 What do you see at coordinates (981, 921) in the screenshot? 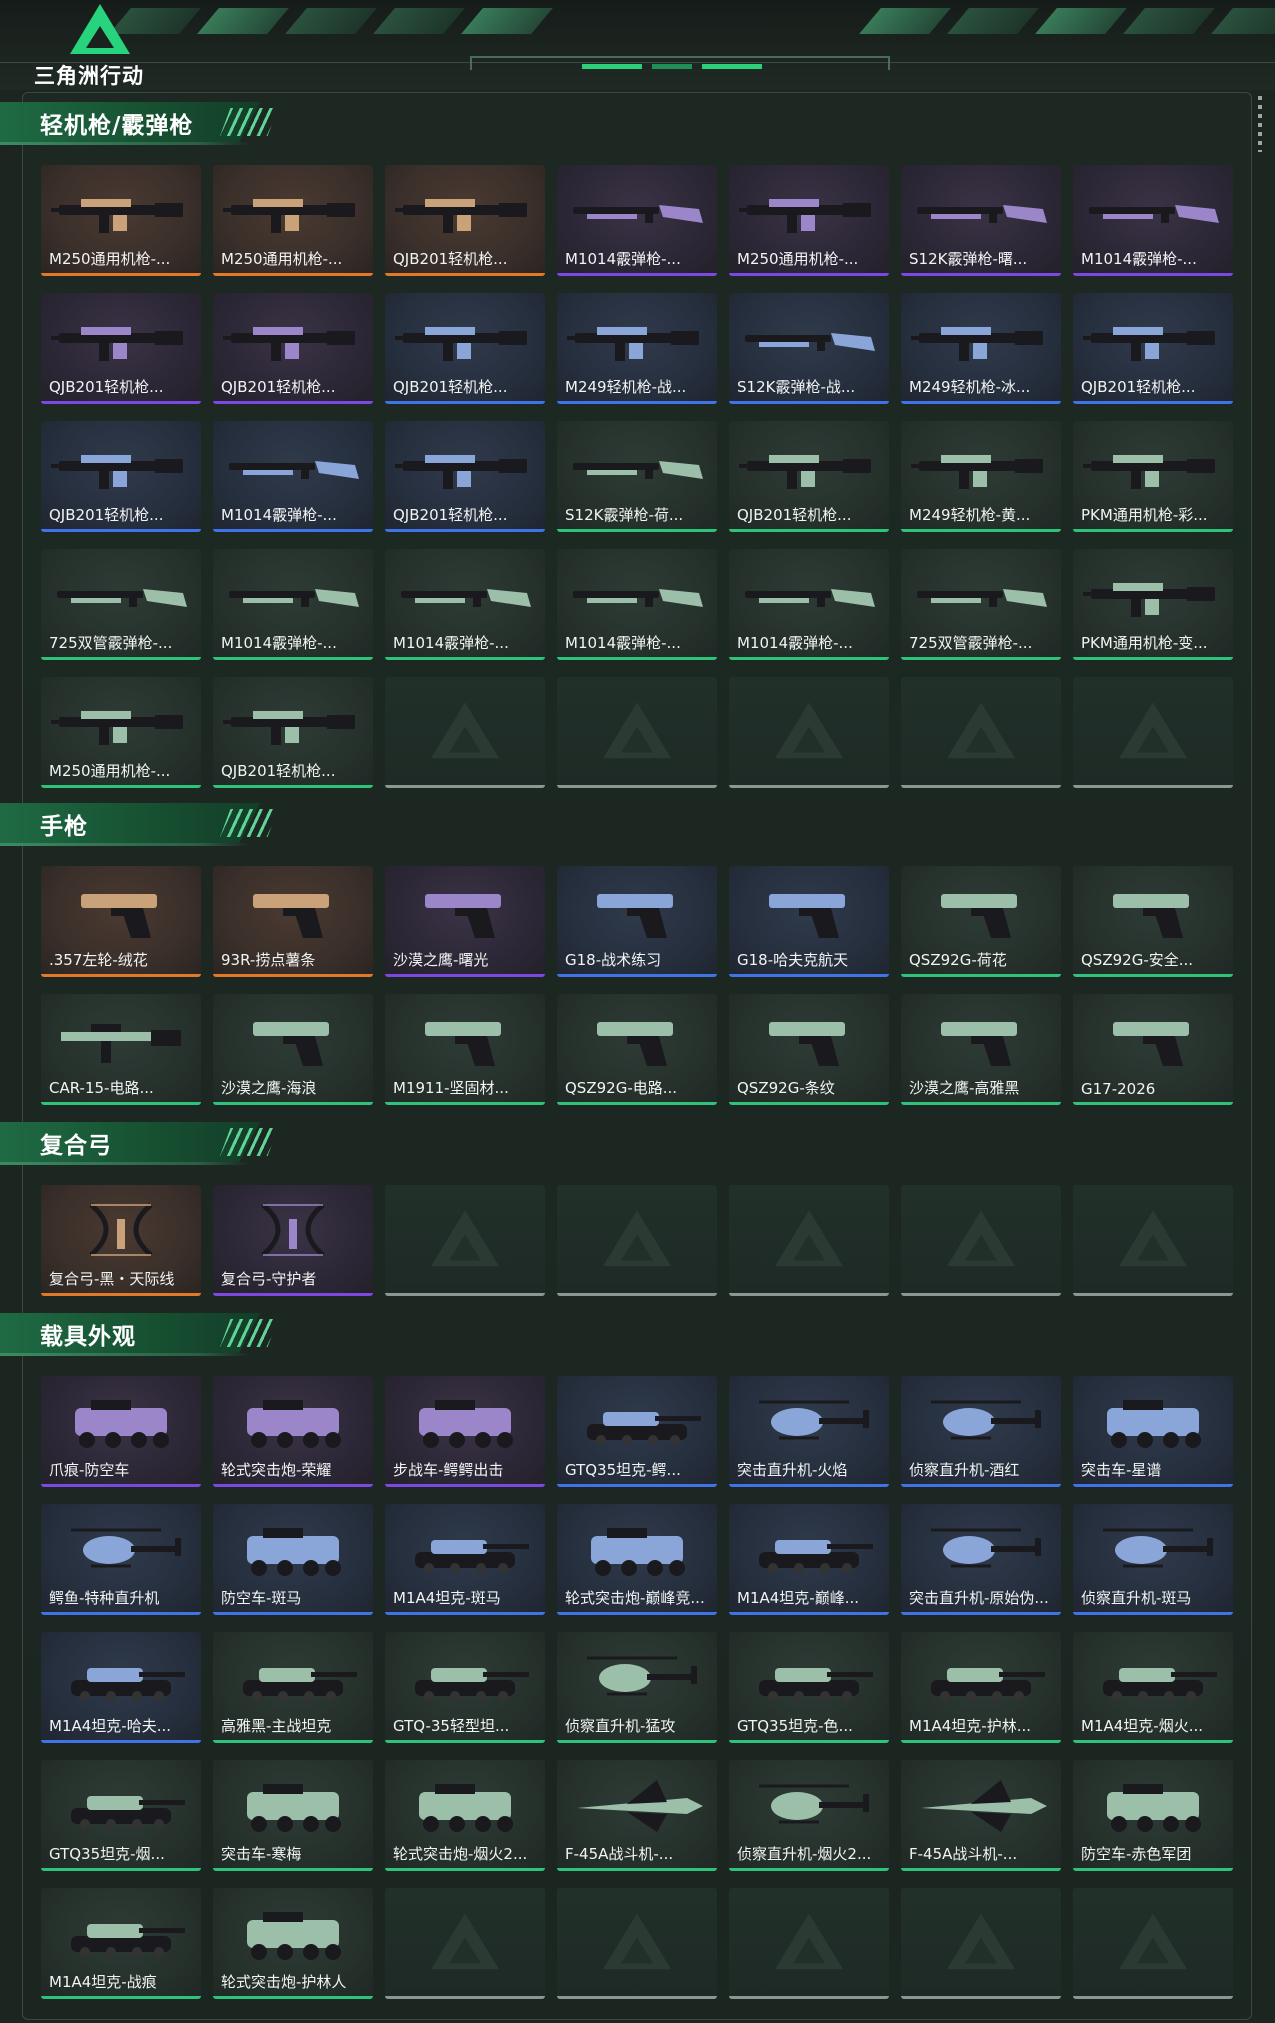
I see `skin-card: QSZ92G-荷花` at bounding box center [981, 921].